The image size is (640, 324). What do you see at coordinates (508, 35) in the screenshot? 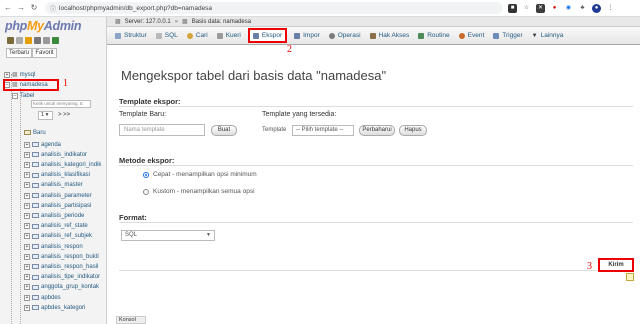
I see `tab-trigger: Trigger` at bounding box center [508, 35].